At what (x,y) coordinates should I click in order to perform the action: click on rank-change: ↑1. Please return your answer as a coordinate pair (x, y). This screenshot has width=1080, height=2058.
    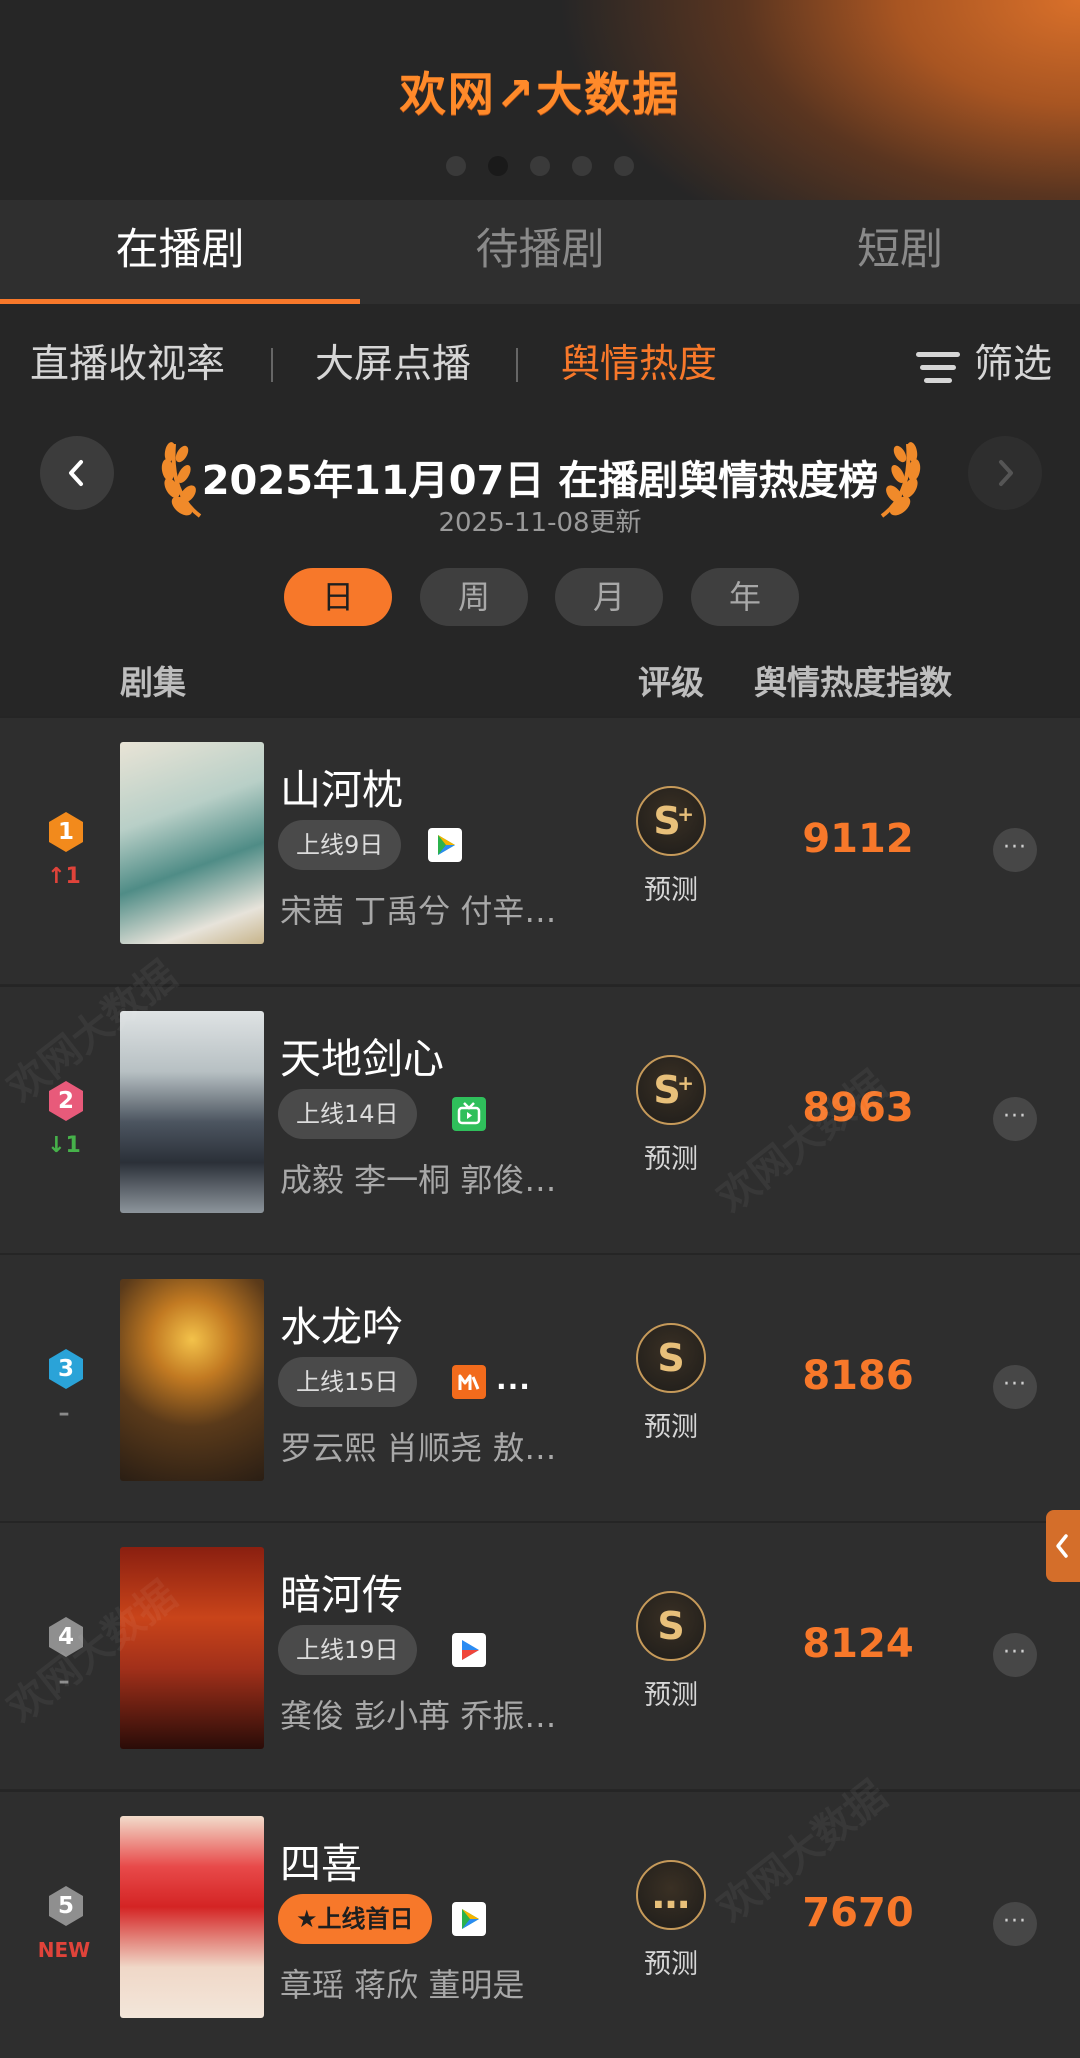
    Looking at the image, I should click on (64, 876).